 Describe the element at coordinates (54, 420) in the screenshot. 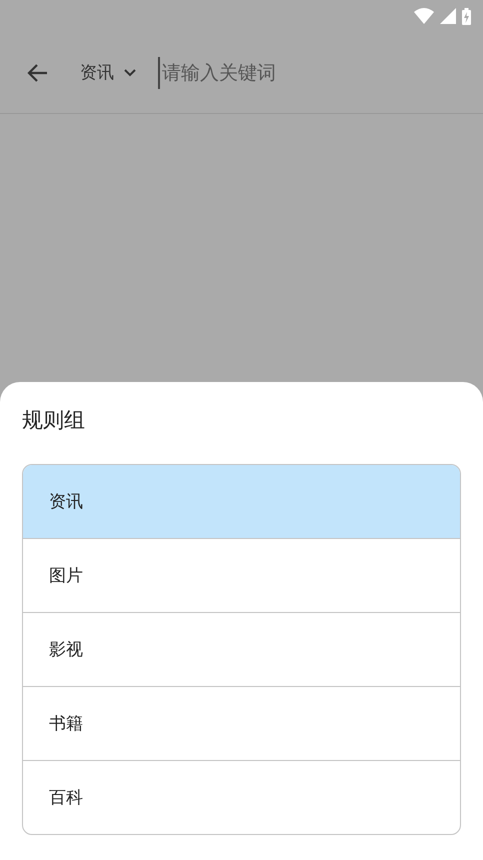

I see `sheet-title: 规则组` at that location.